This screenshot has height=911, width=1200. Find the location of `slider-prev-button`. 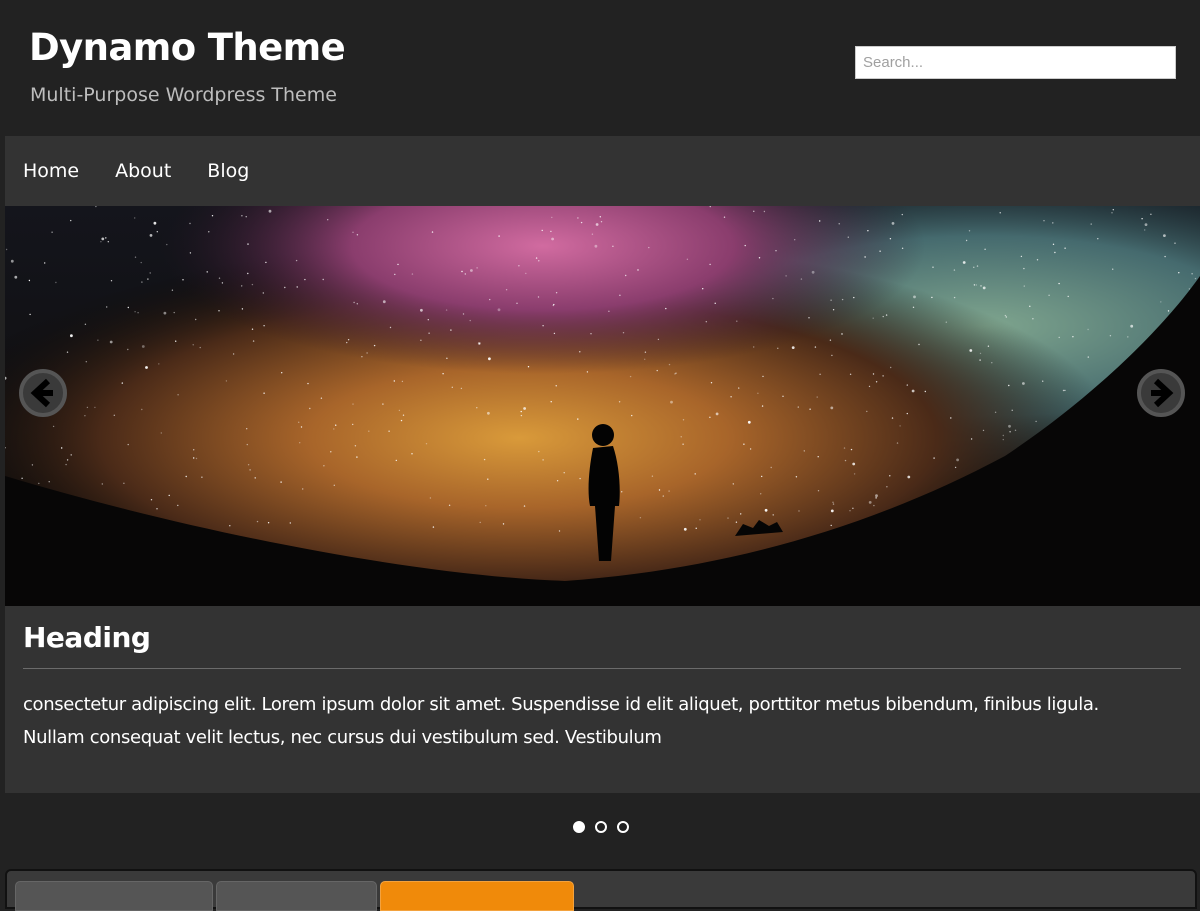

slider-prev-button is located at coordinates (43, 393).